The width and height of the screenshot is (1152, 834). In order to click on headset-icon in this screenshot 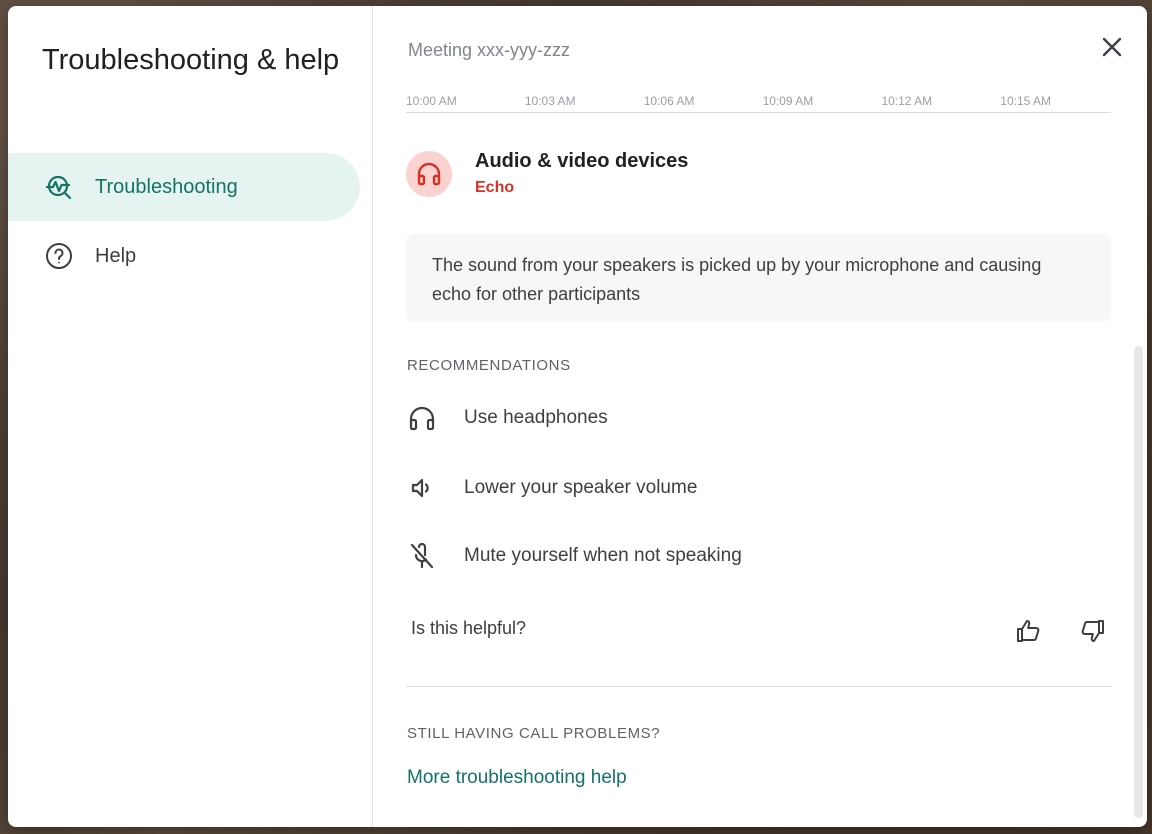, I will do `click(429, 174)`.